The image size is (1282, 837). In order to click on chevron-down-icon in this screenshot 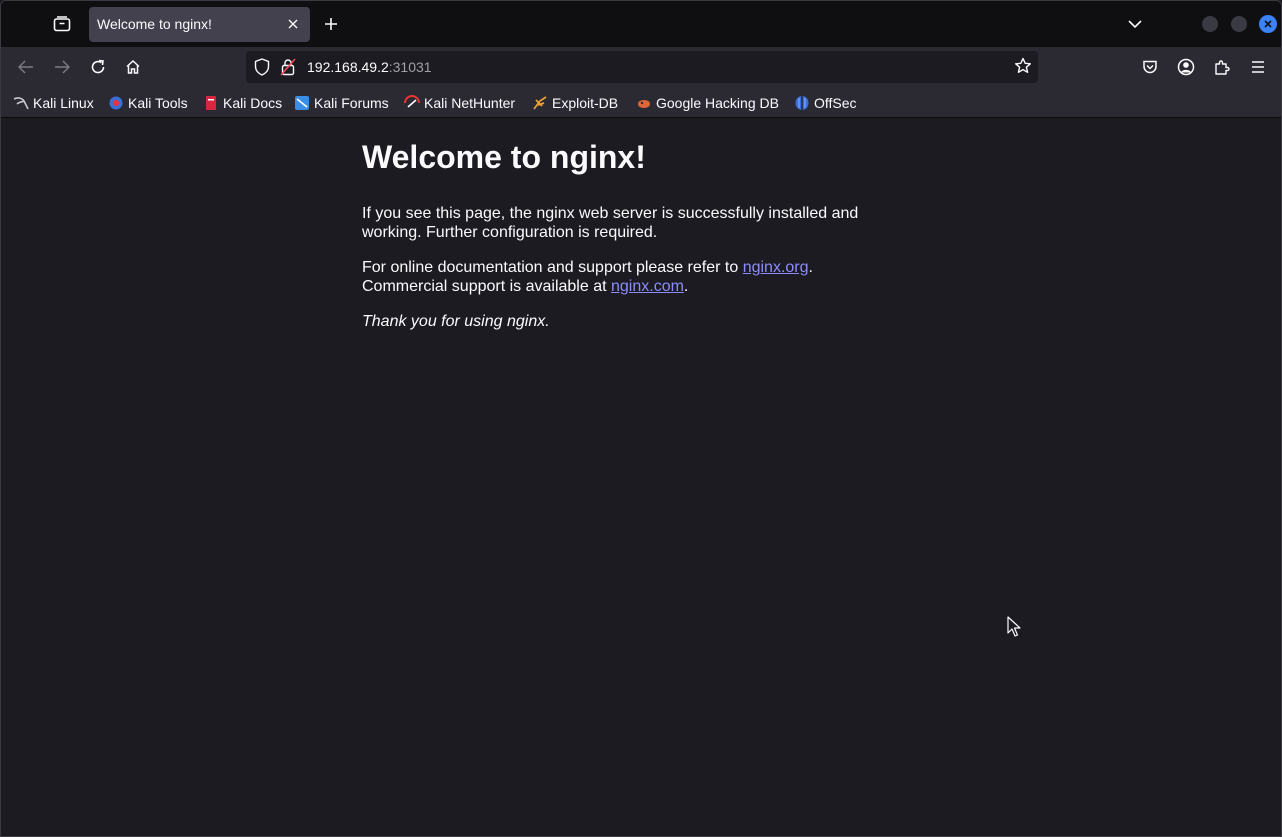, I will do `click(1135, 24)`.